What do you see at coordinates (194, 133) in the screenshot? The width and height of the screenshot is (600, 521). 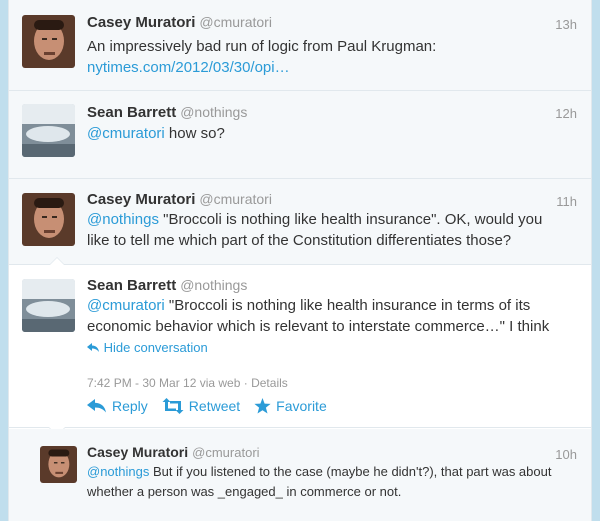 I see `tweet-body: how so?` at bounding box center [194, 133].